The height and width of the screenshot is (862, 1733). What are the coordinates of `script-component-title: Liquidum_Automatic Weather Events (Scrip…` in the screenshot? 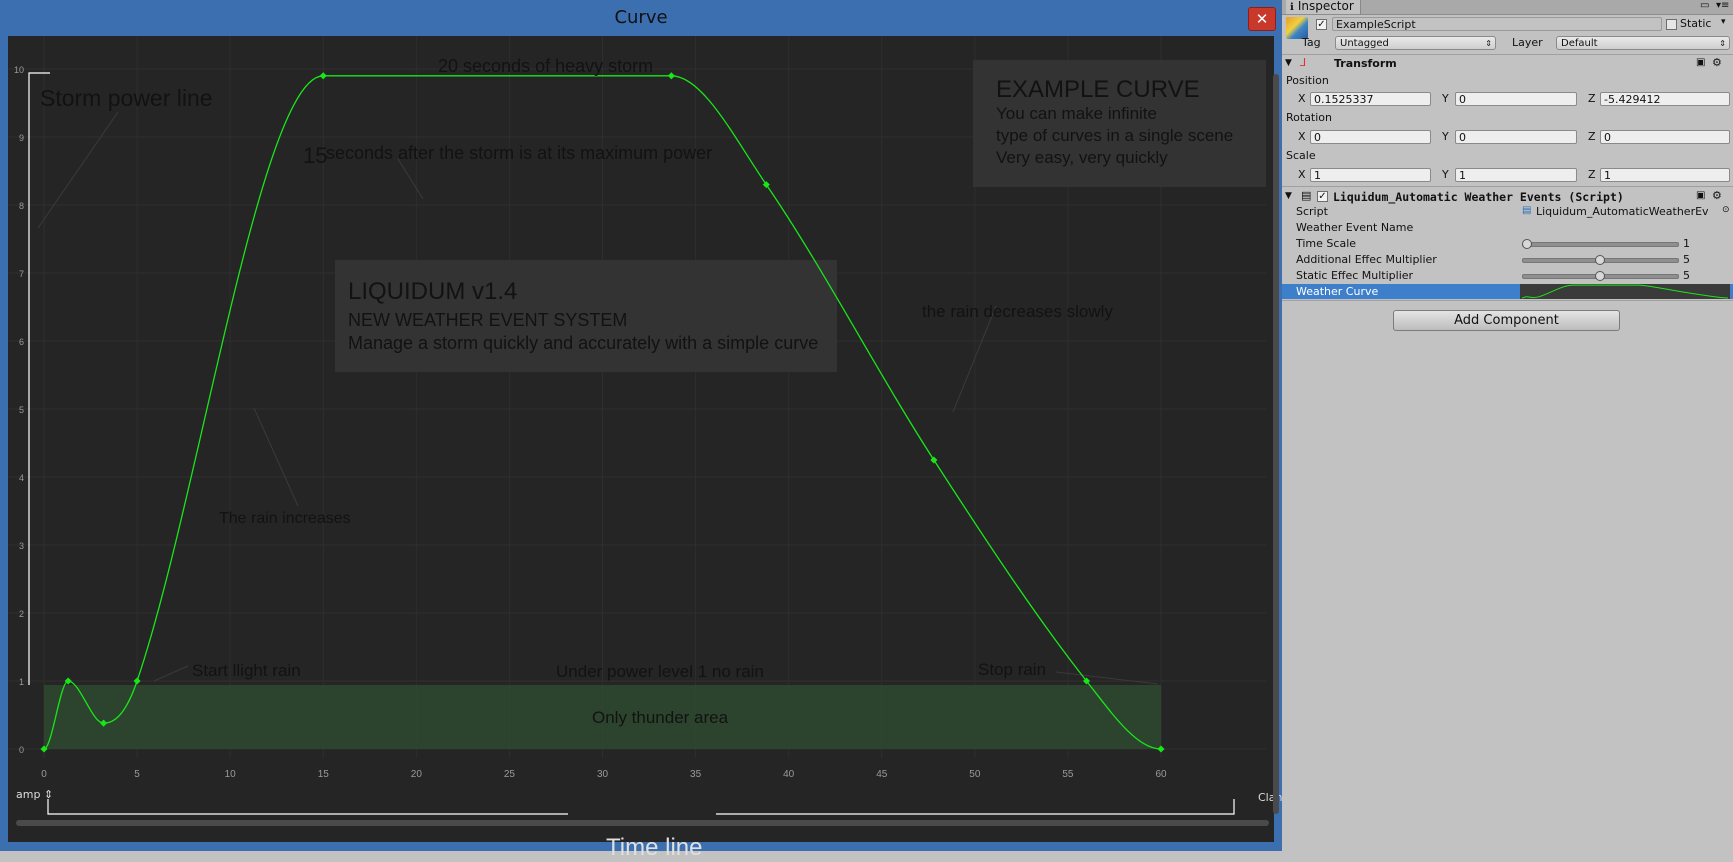 It's located at (1478, 197).